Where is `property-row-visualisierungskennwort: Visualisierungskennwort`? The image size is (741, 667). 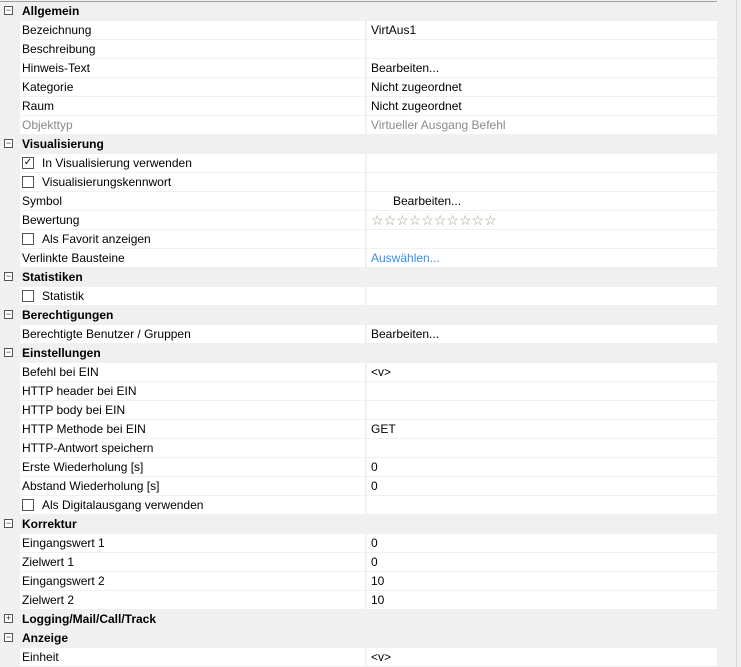 property-row-visualisierungskennwort: Visualisierungskennwort is located at coordinates (358, 182).